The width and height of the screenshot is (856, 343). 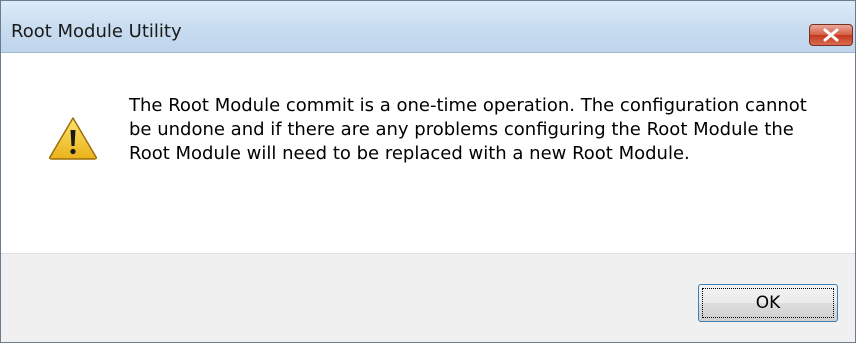 I want to click on close-x-icon, so click(x=831, y=35).